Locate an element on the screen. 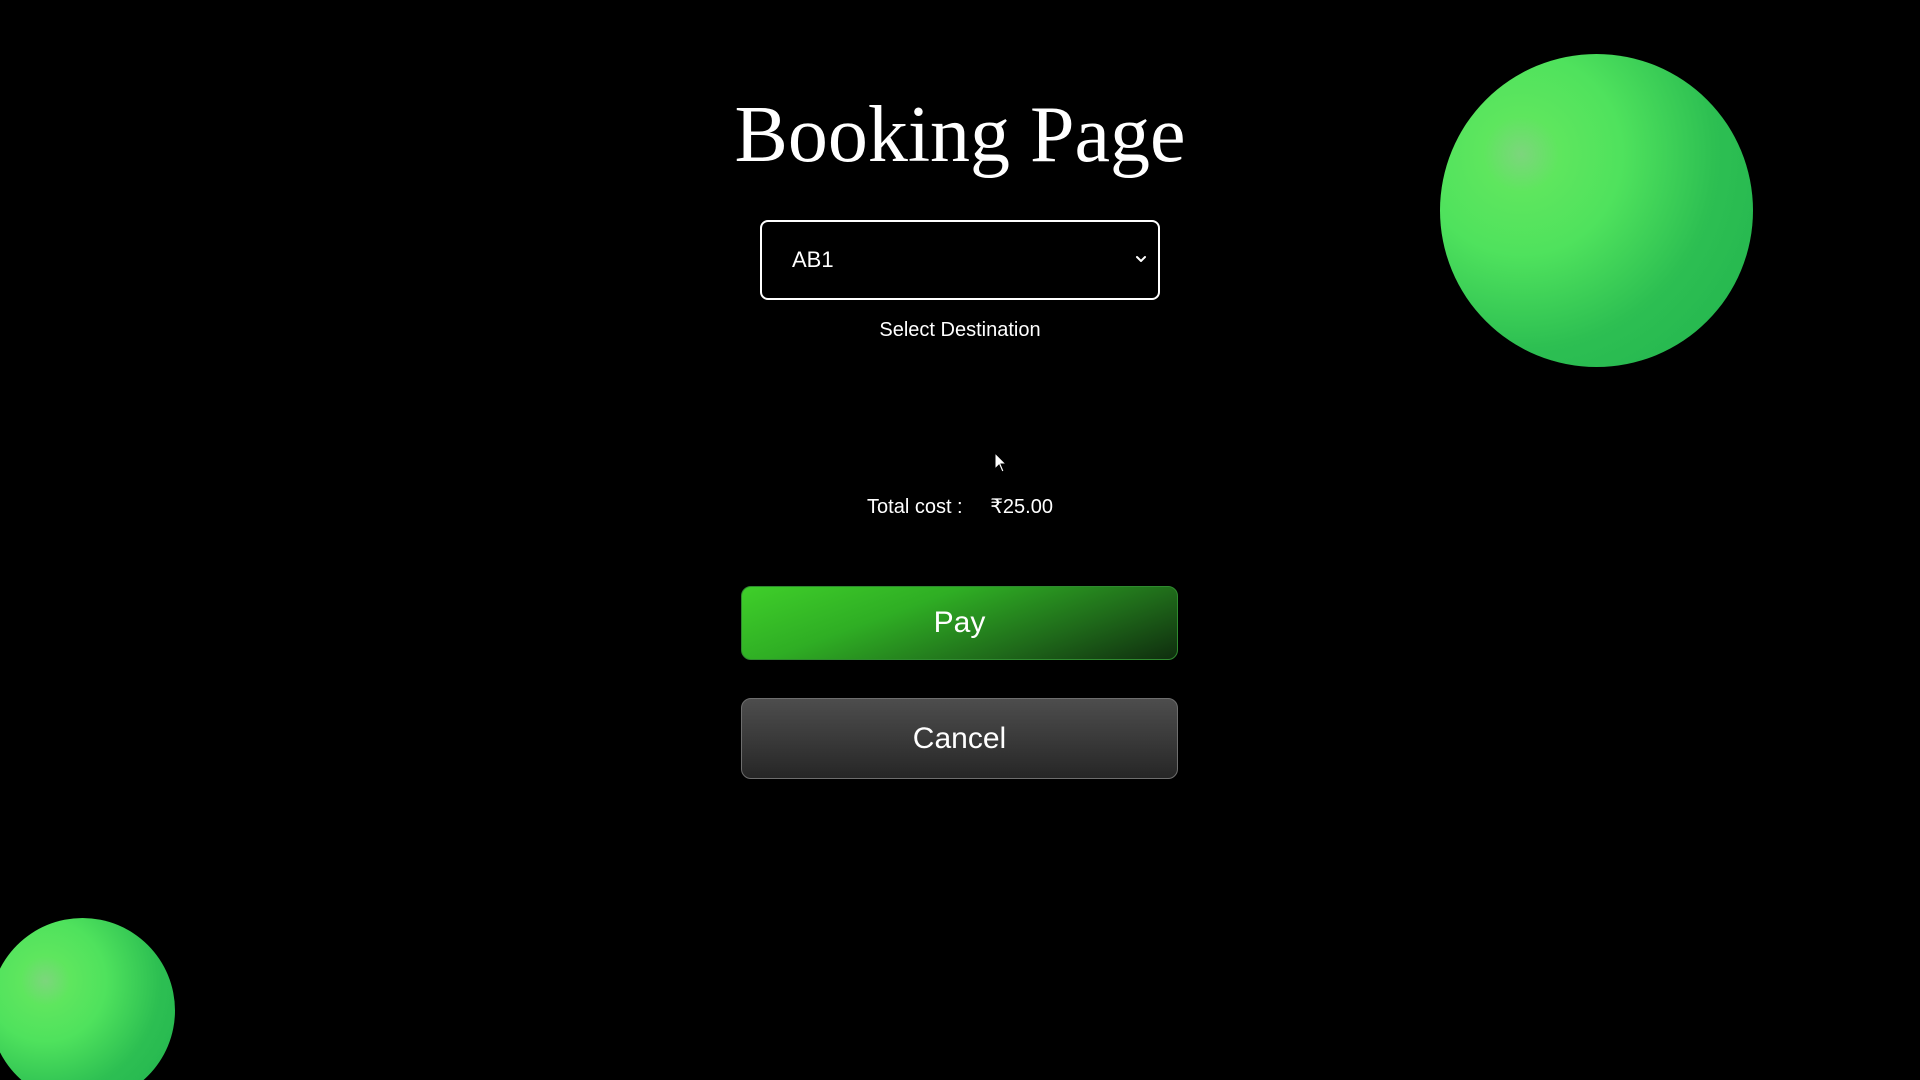  destination-select-label: Select Destination is located at coordinates (960, 330).